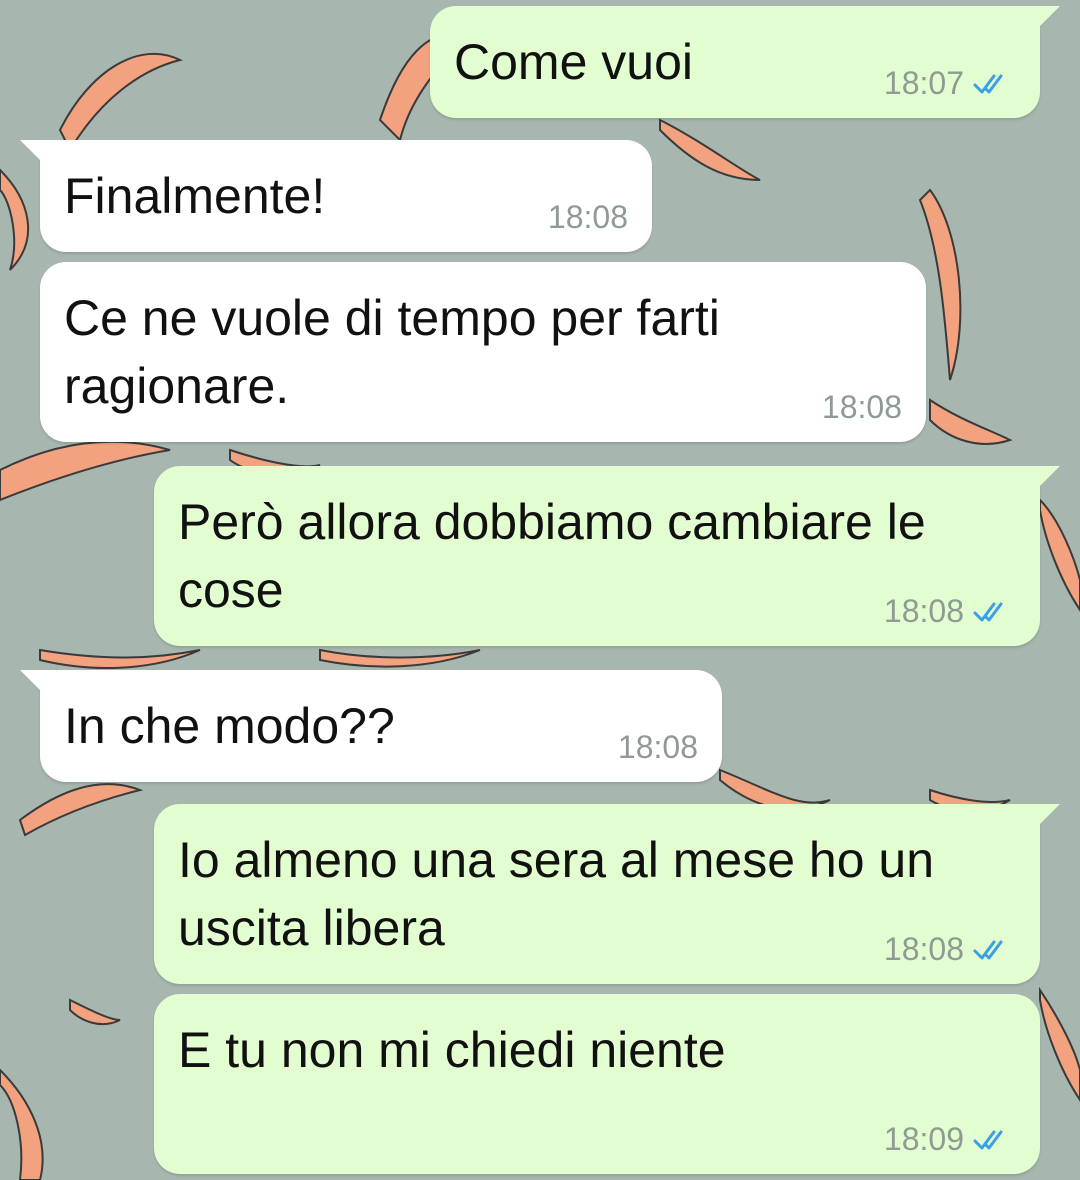  I want to click on message-text: E tu non mi chiedi niente, so click(452, 1050).